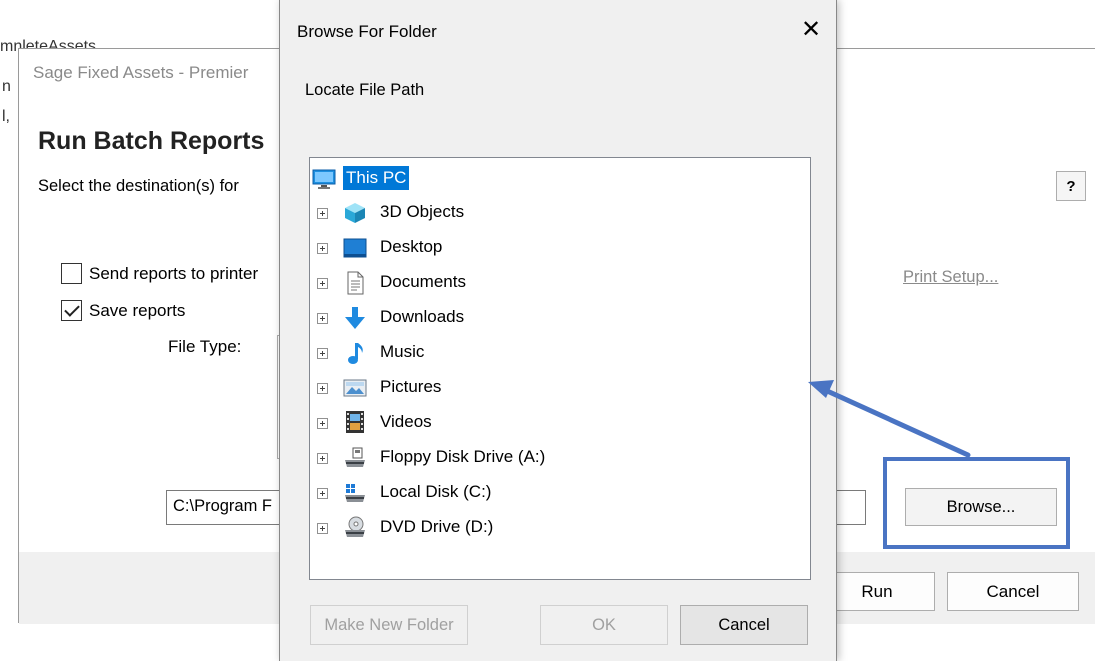 The height and width of the screenshot is (661, 1095). I want to click on tree-item-label: 3D Objects, so click(422, 211).